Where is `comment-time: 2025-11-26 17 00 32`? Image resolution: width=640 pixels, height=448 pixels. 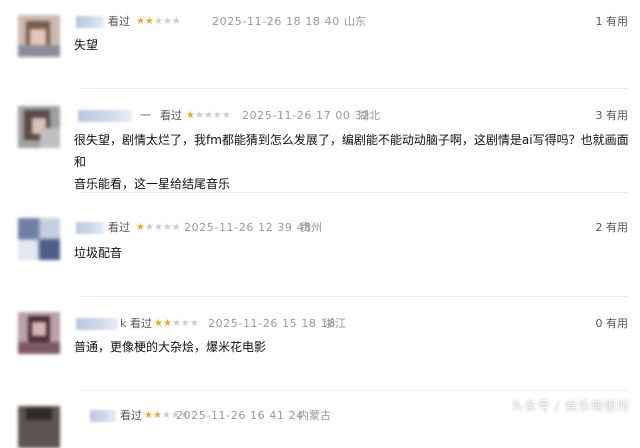
comment-time: 2025-11-26 17 00 32 is located at coordinates (306, 115).